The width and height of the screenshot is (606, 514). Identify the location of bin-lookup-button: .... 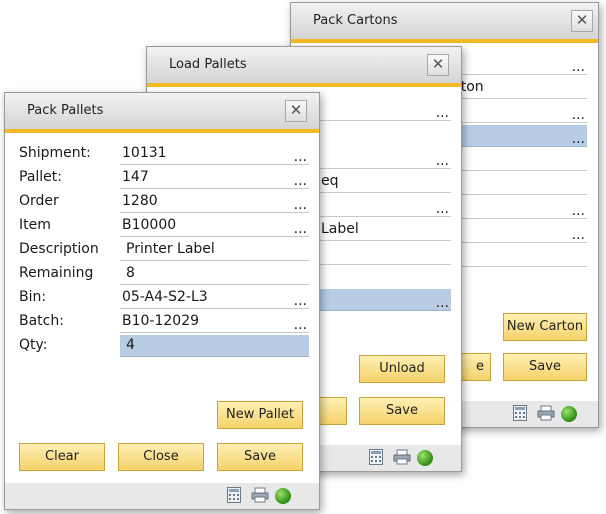
(300, 301).